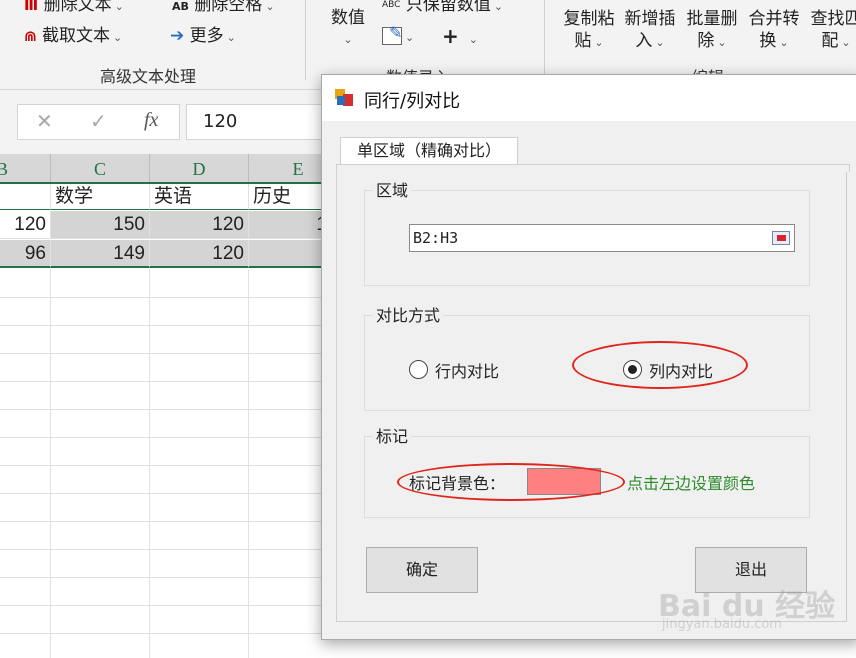 The width and height of the screenshot is (856, 658). Describe the element at coordinates (706, 41) in the screenshot. I see `batch-delete-label-2: 除` at that location.